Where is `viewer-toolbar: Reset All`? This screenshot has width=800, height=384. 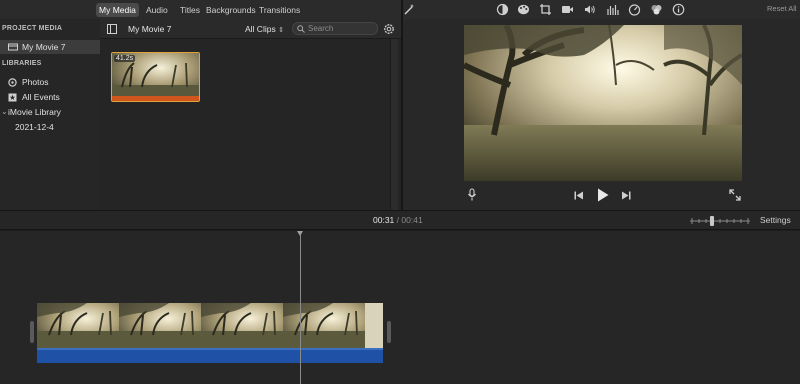 viewer-toolbar: Reset All is located at coordinates (601, 9).